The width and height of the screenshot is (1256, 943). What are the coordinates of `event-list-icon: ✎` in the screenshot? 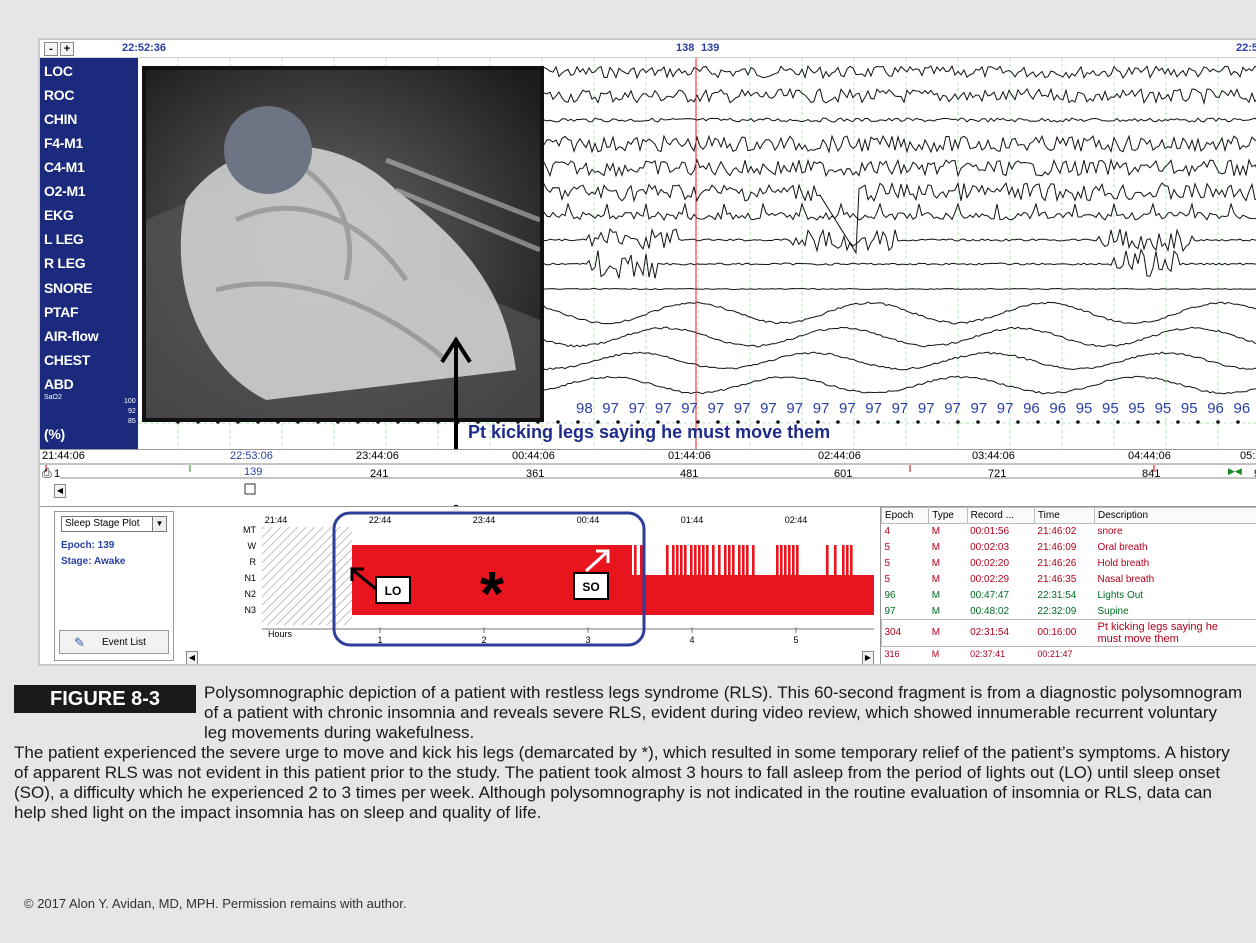 It's located at (79, 642).